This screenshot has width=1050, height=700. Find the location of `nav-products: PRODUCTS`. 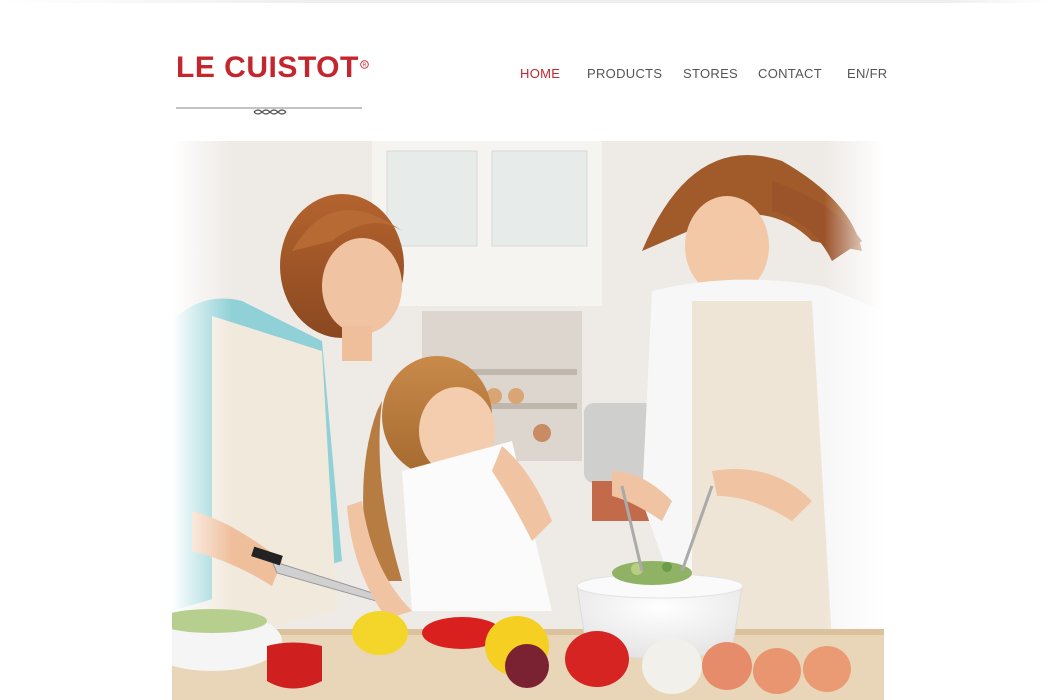

nav-products: PRODUCTS is located at coordinates (624, 73).